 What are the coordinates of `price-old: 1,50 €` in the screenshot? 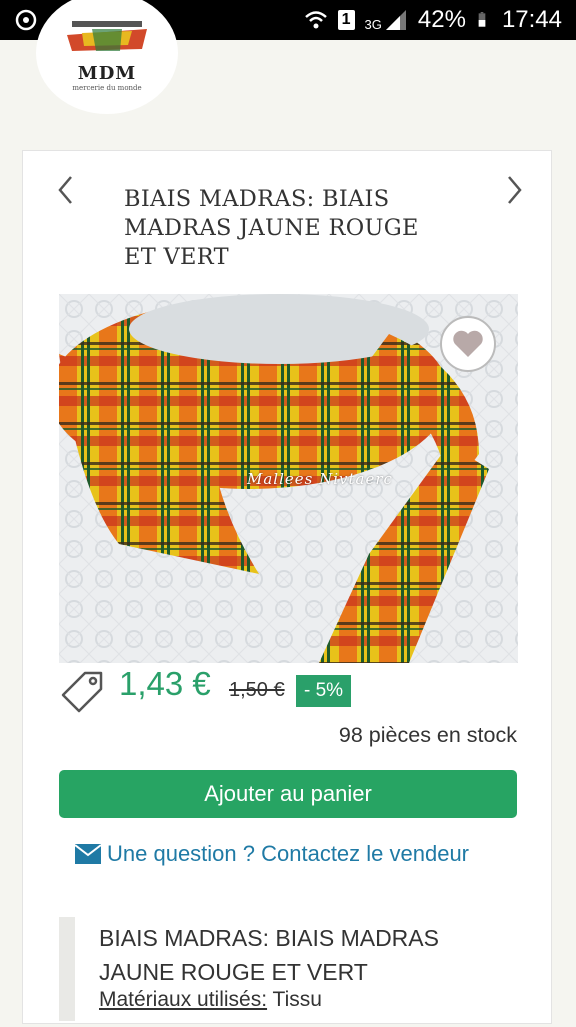 It's located at (257, 690).